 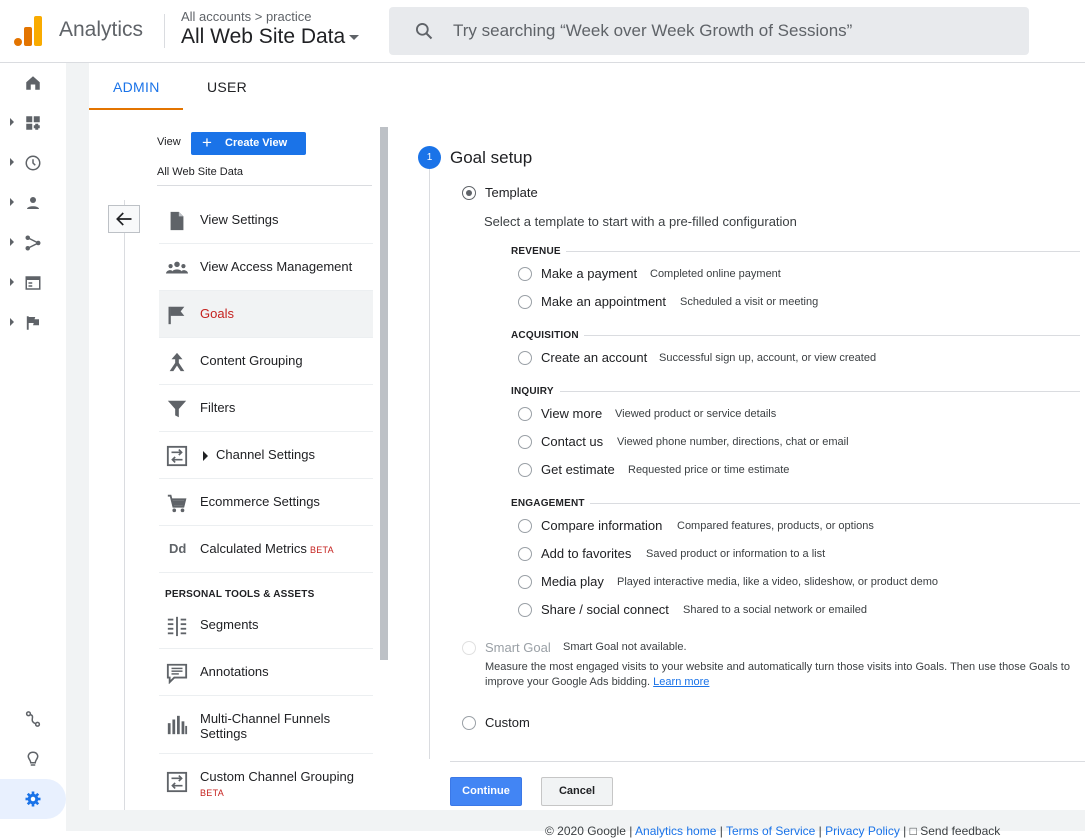 I want to click on breadcrumb-accounts: All accounts, so click(x=216, y=16).